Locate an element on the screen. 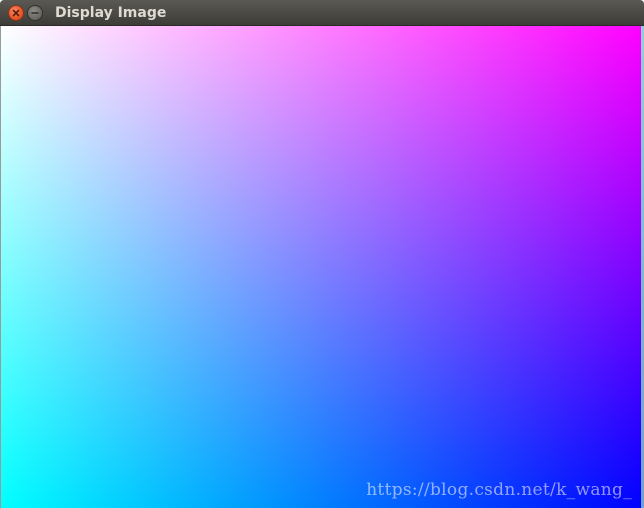 The width and height of the screenshot is (644, 508). window-title: Display Image is located at coordinates (111, 13).